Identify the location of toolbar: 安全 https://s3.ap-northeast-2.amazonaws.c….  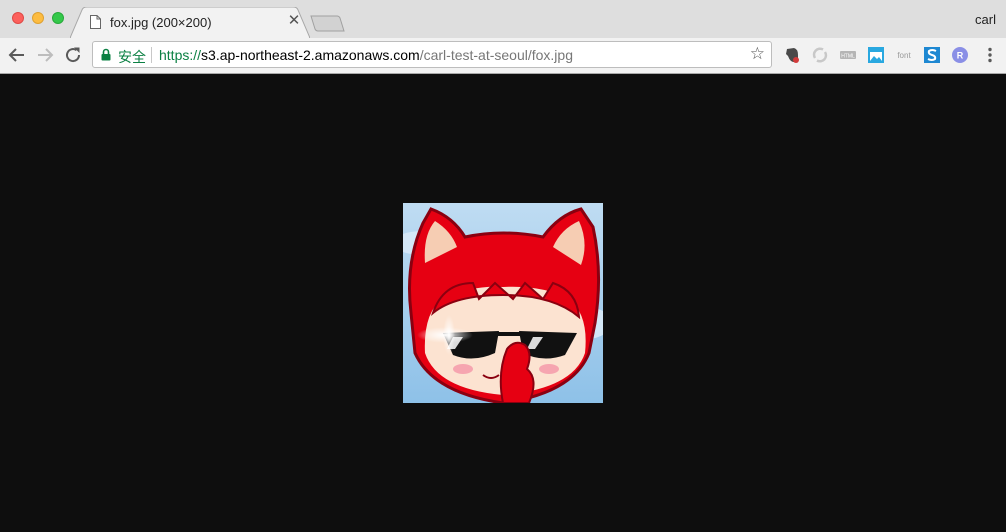
(503, 55).